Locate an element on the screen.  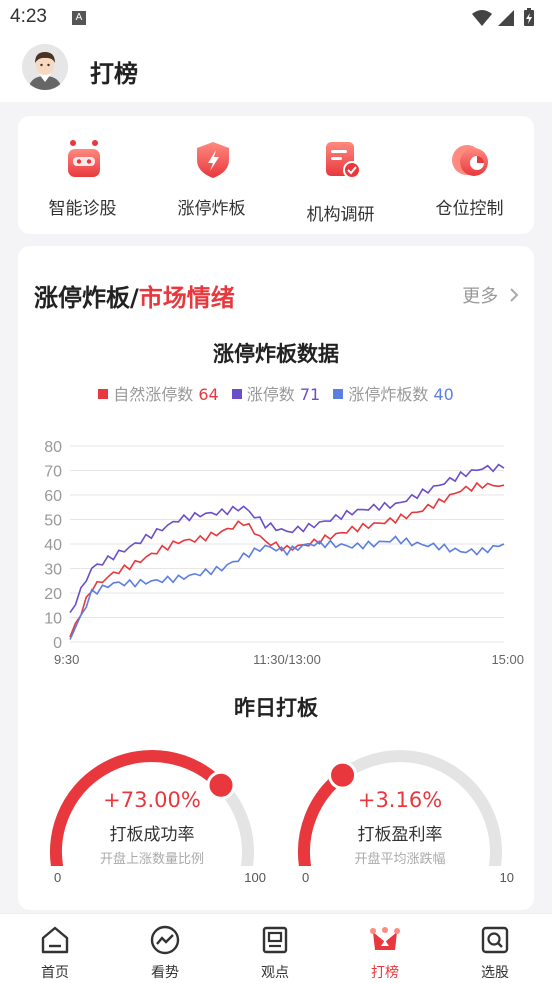
more-label: 更多 is located at coordinates (480, 296).